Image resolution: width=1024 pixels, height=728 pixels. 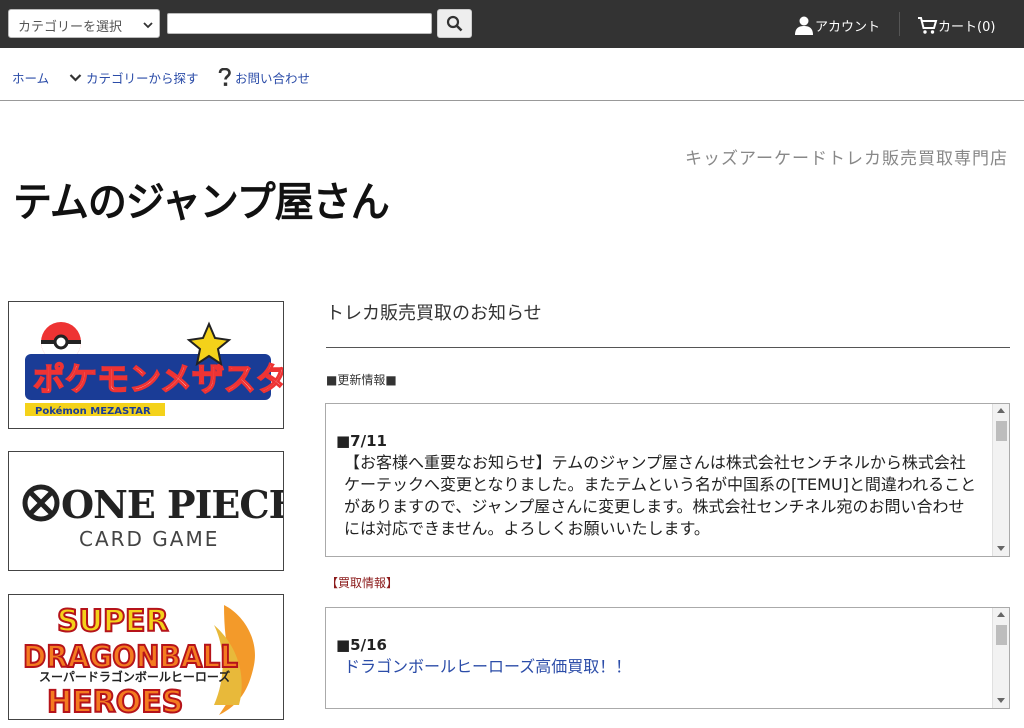 What do you see at coordinates (361, 380) in the screenshot?
I see `update-section-label: ■更新情報■` at bounding box center [361, 380].